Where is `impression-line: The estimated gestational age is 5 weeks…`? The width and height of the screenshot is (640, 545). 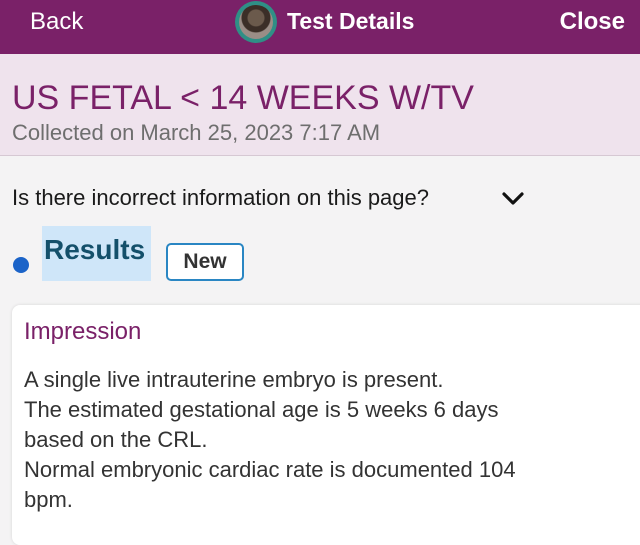
impression-line: The estimated gestational age is 5 weeks… is located at coordinates (261, 409).